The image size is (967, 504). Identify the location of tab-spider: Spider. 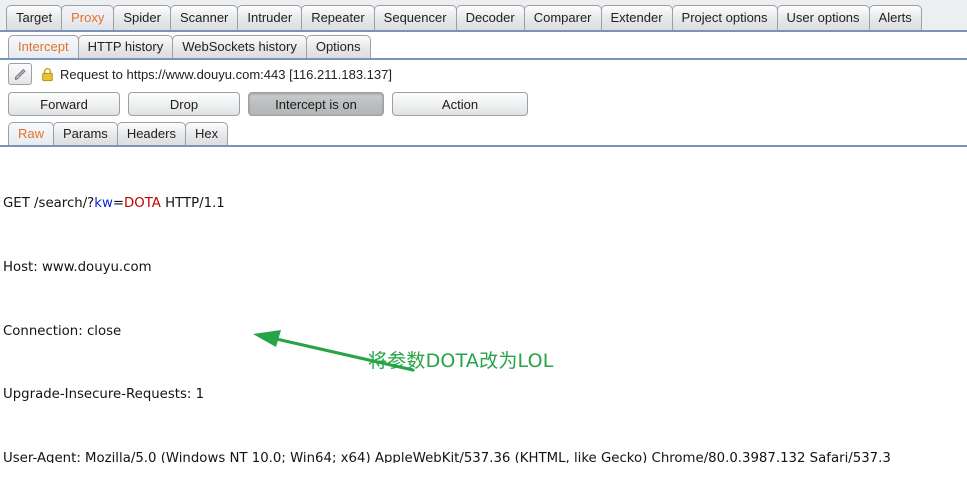
(142, 17).